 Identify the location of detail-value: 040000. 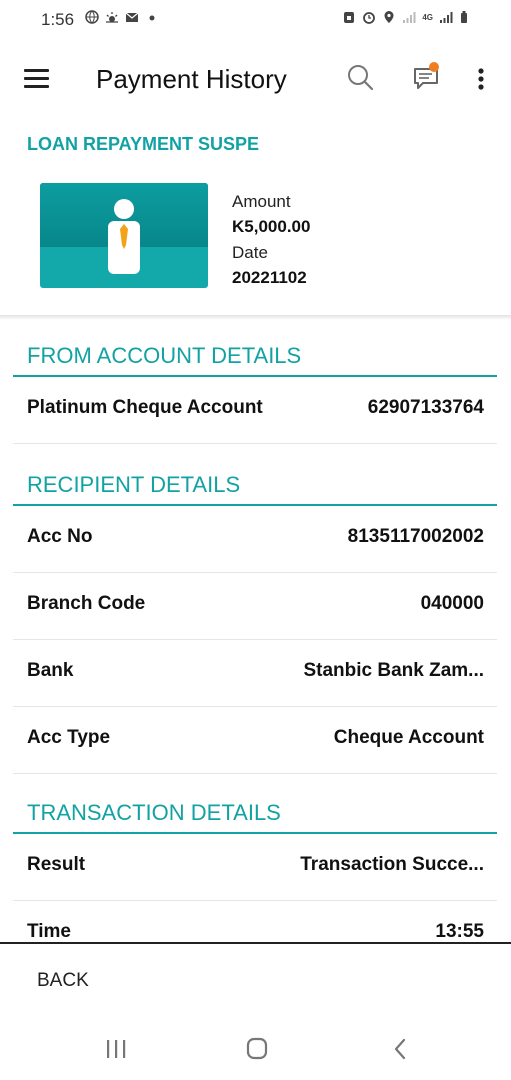
(452, 603).